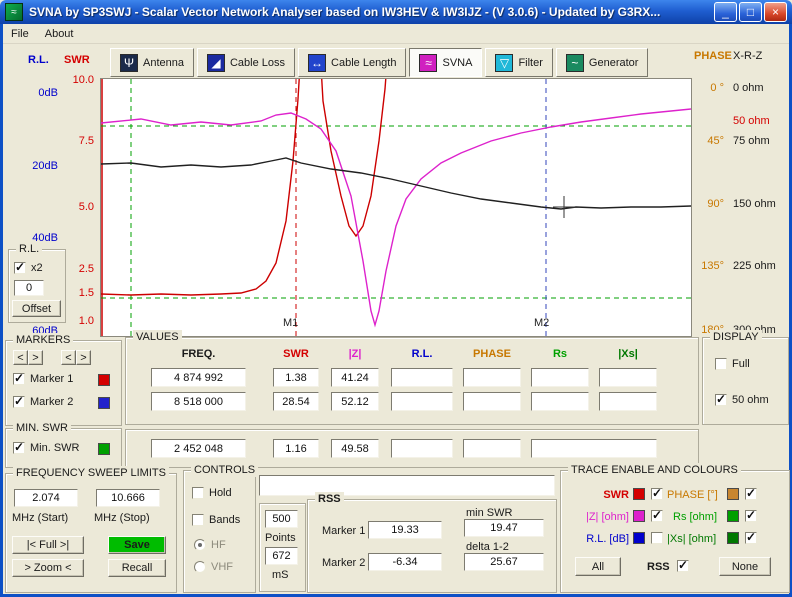 Image resolution: width=792 pixels, height=597 pixels. Describe the element at coordinates (432, 542) in the screenshot. I see `rss-group: RSS Marker 1 min SWR Marker 2 delta 1-2` at that location.